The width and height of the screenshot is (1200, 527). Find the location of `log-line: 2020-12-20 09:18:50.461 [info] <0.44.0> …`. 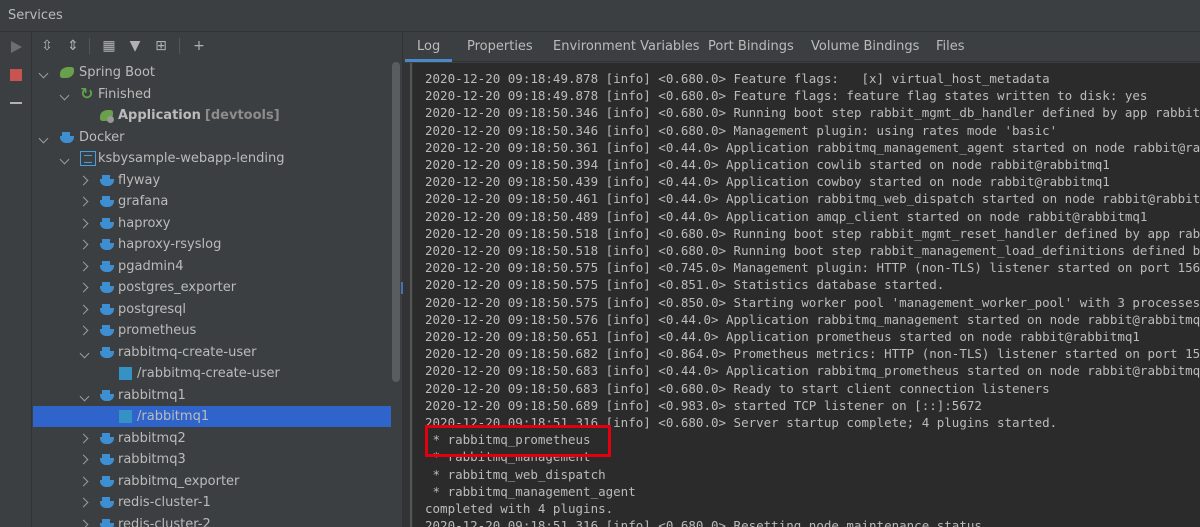

log-line: 2020-12-20 09:18:50.461 [info] <0.44.0> … is located at coordinates (812, 199).